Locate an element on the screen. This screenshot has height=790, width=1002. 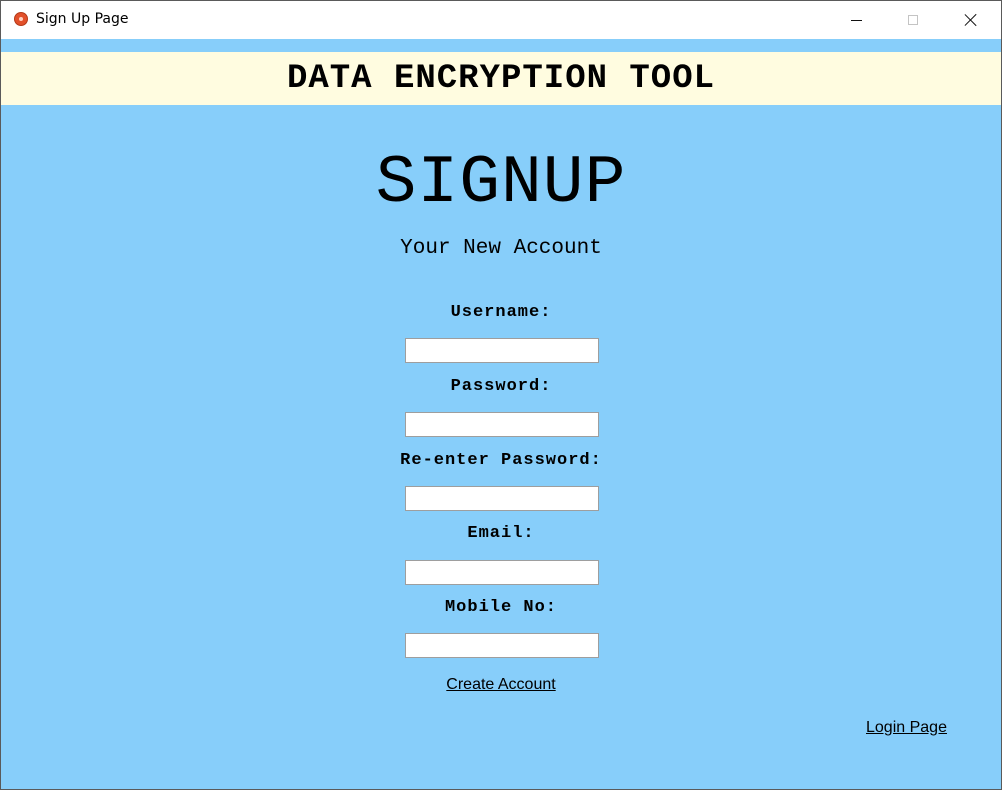
create-account-link: Create Account is located at coordinates (500, 684).